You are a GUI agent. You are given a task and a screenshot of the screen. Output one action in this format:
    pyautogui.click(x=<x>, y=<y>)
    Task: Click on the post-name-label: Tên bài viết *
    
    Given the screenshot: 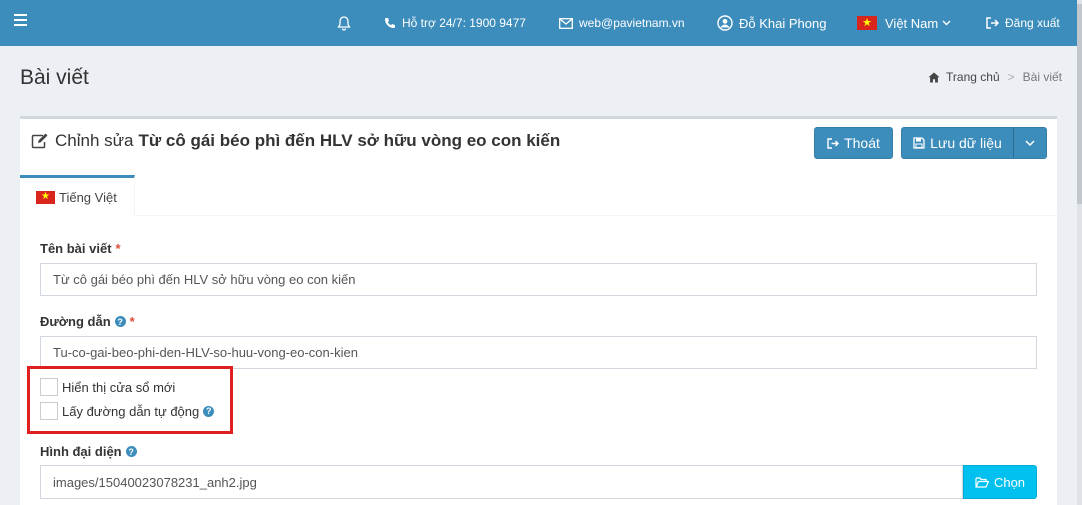 What is the action you would take?
    pyautogui.click(x=80, y=248)
    